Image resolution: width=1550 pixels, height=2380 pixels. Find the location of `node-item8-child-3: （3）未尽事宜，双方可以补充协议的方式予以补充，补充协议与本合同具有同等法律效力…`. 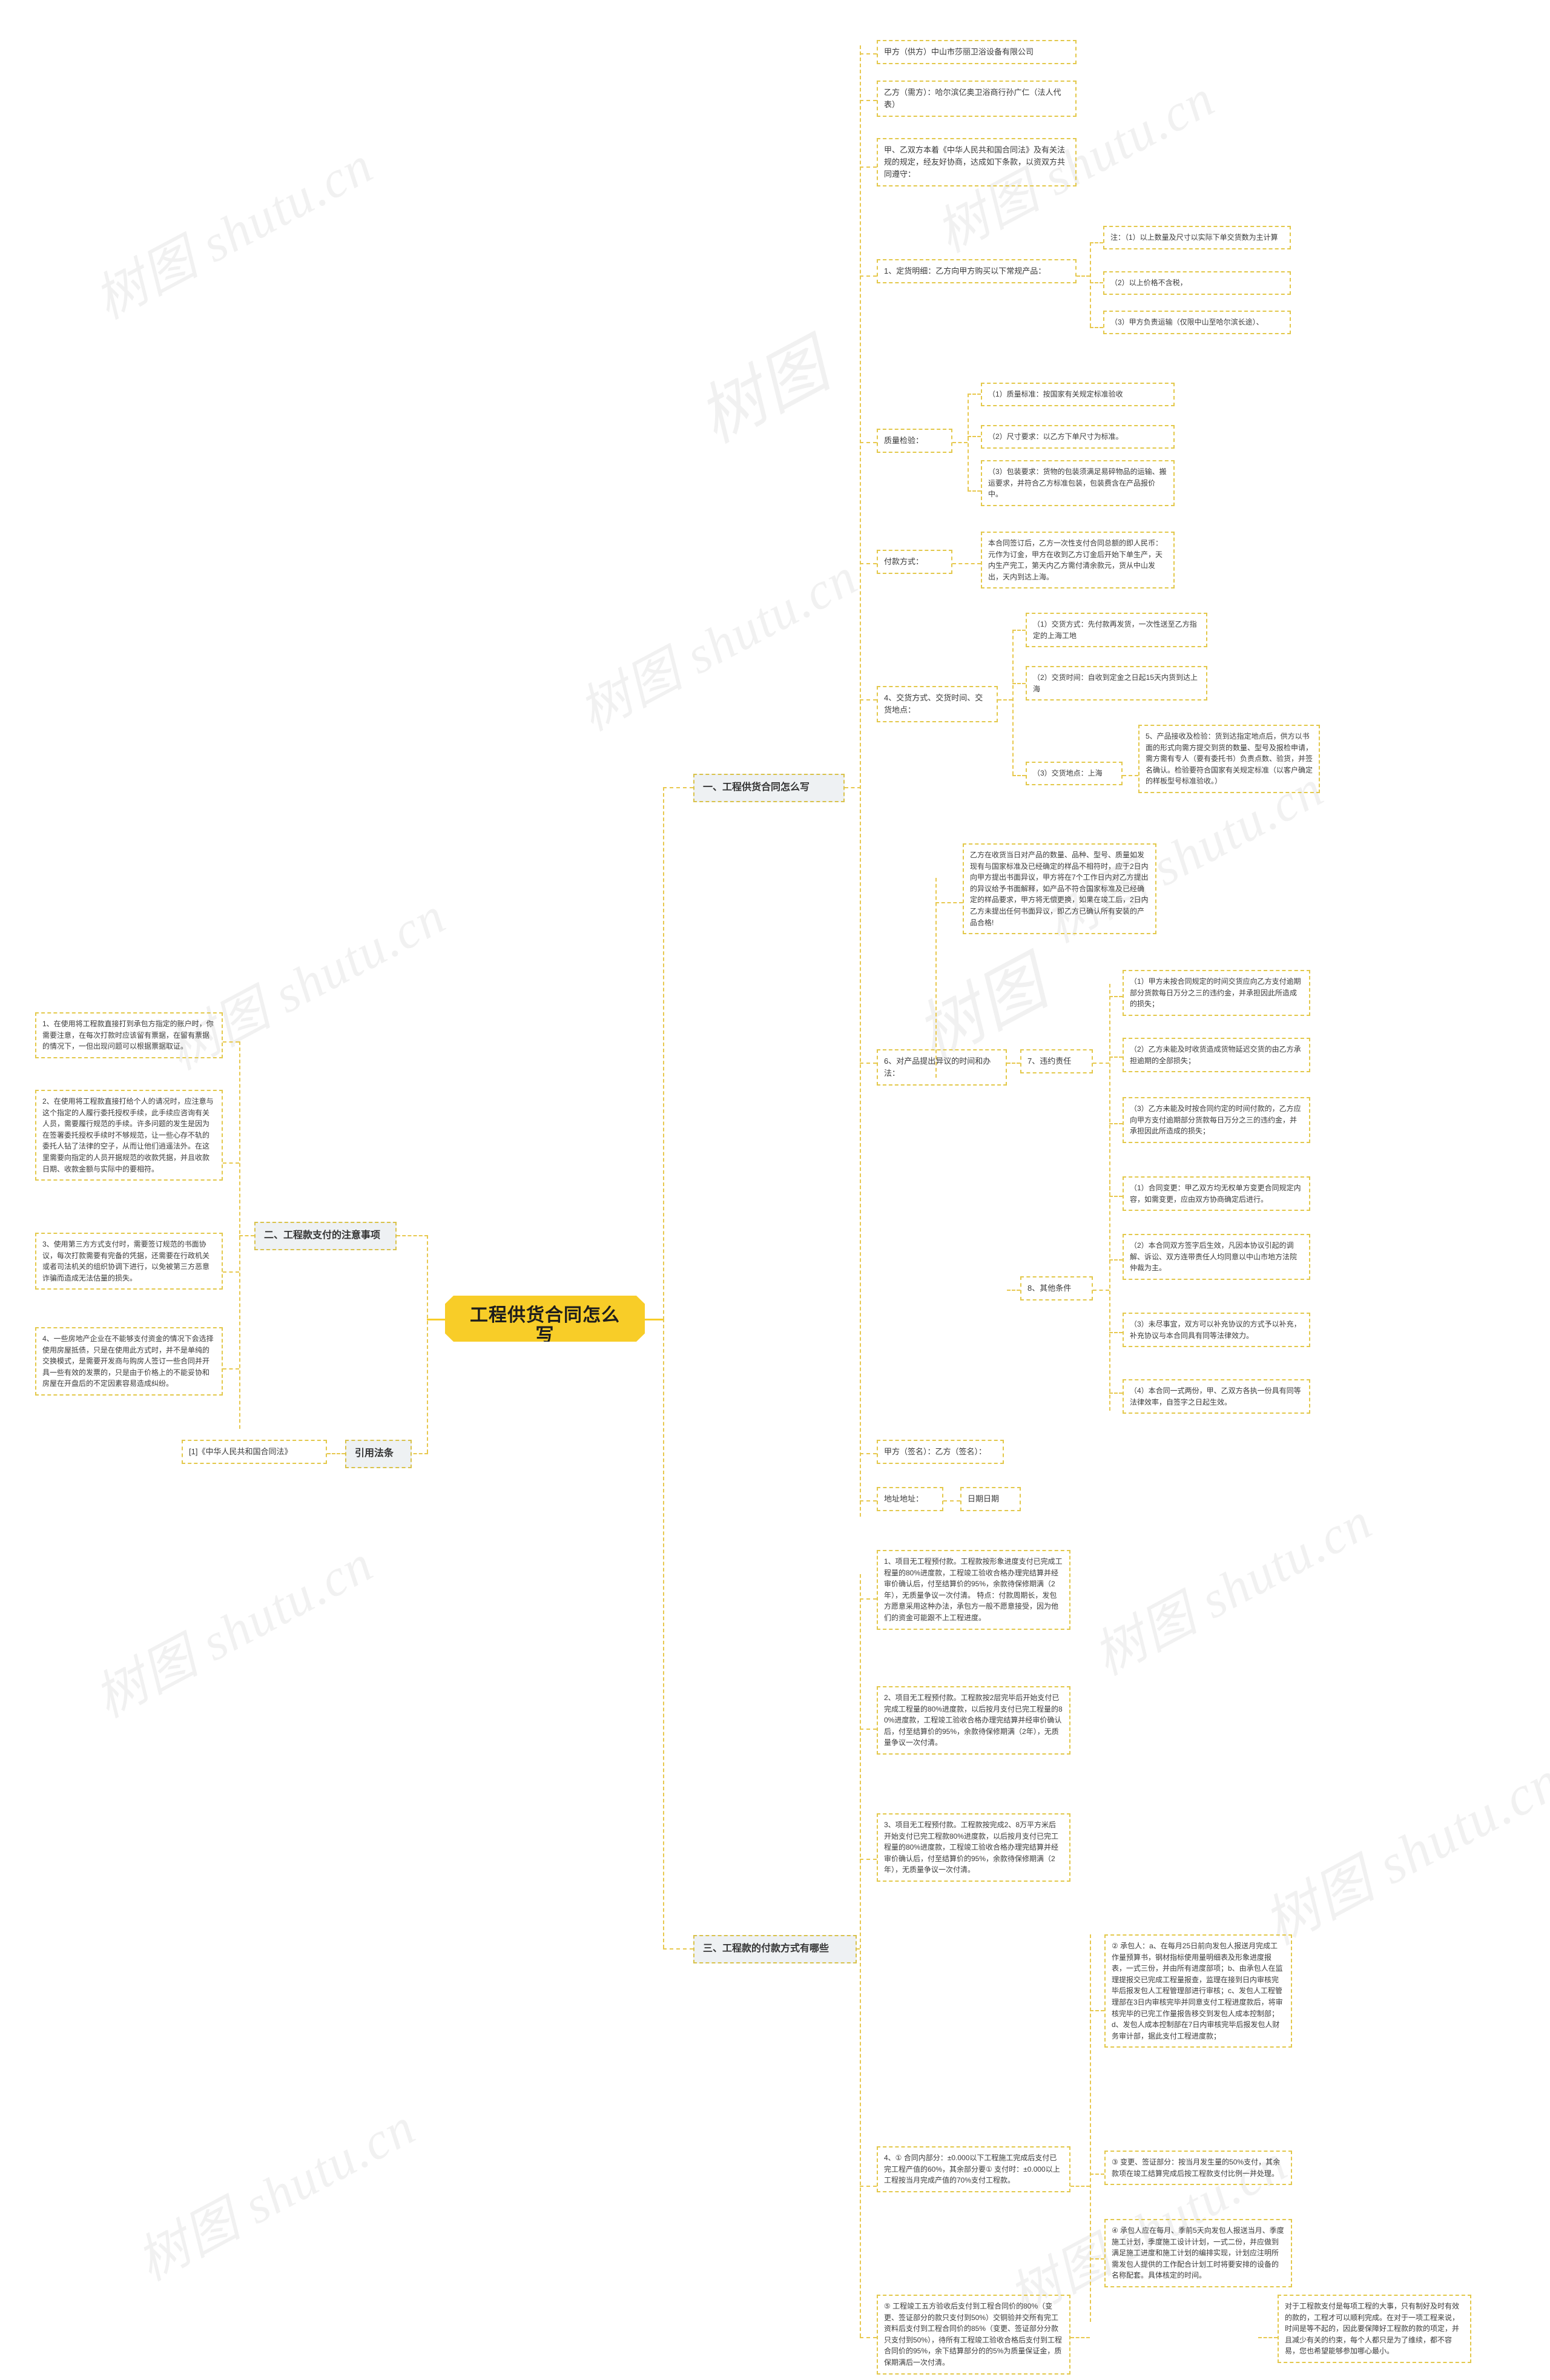

node-item8-child-3: （3）未尽事宜，双方可以补充协议的方式予以补充，补充协议与本合同具有同等法律效力… is located at coordinates (1216, 1330).